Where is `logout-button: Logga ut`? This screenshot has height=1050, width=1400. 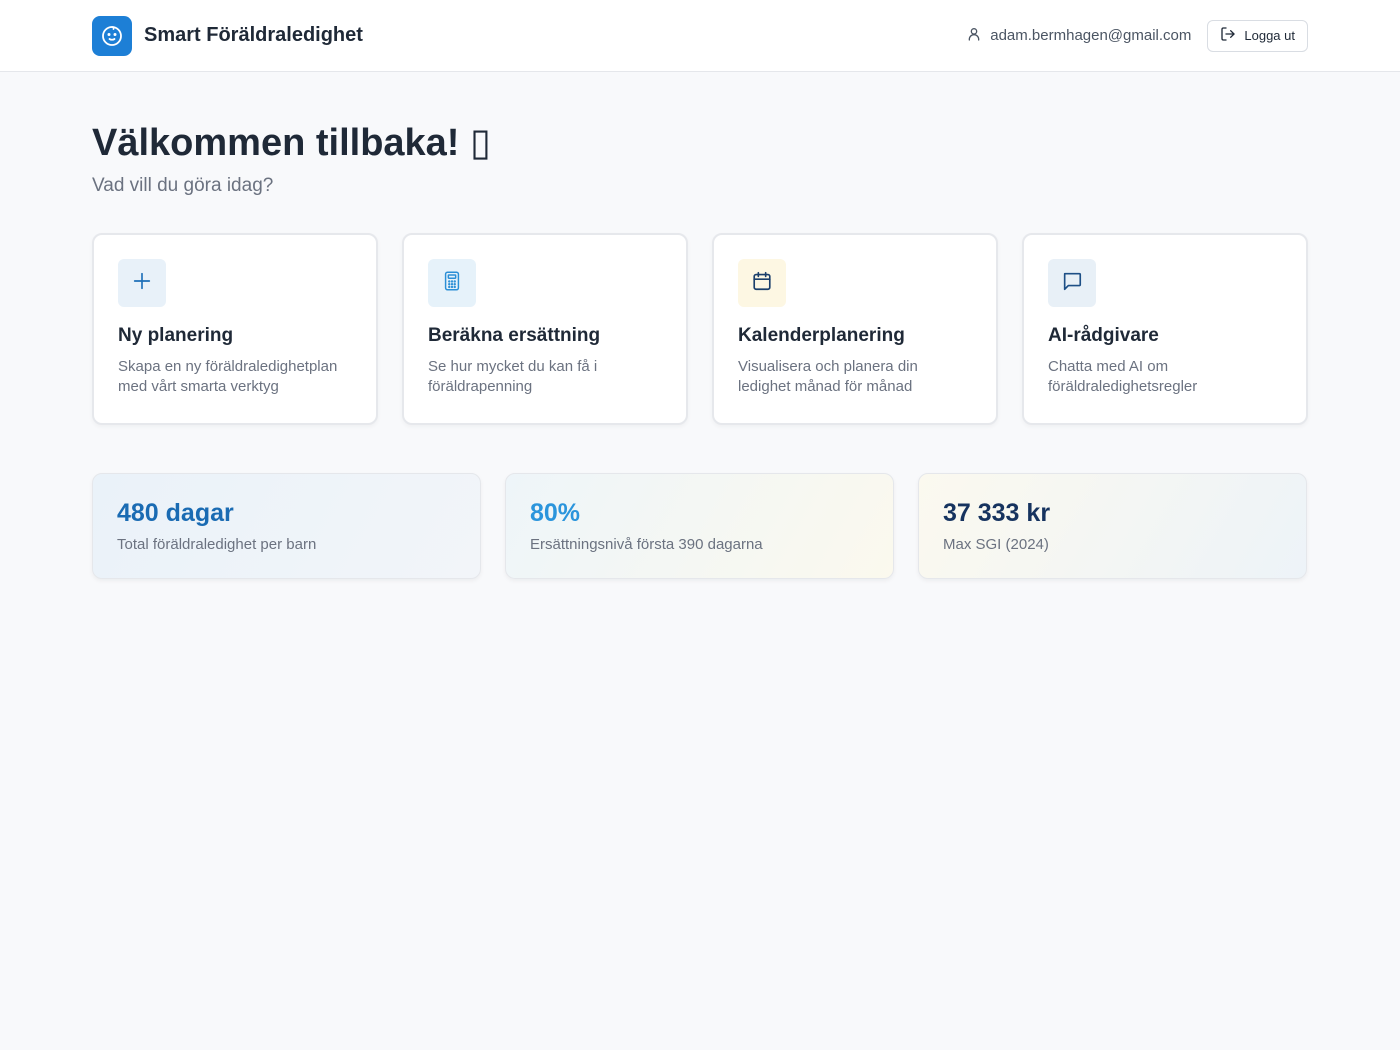
logout-button: Logga ut is located at coordinates (1257, 35).